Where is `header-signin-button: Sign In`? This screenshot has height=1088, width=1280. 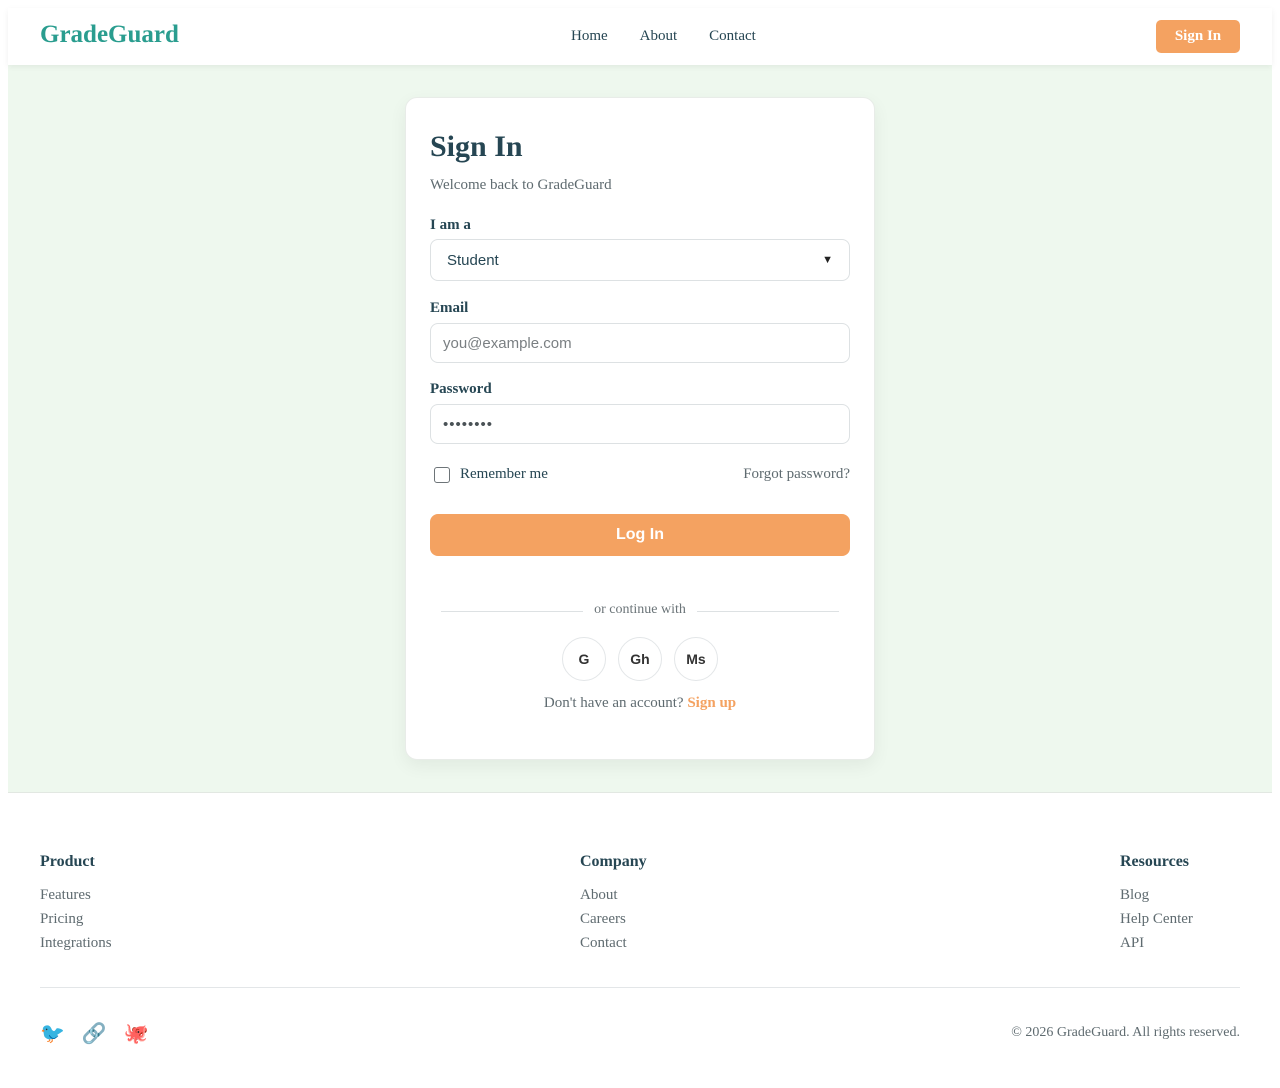
header-signin-button: Sign In is located at coordinates (1198, 36).